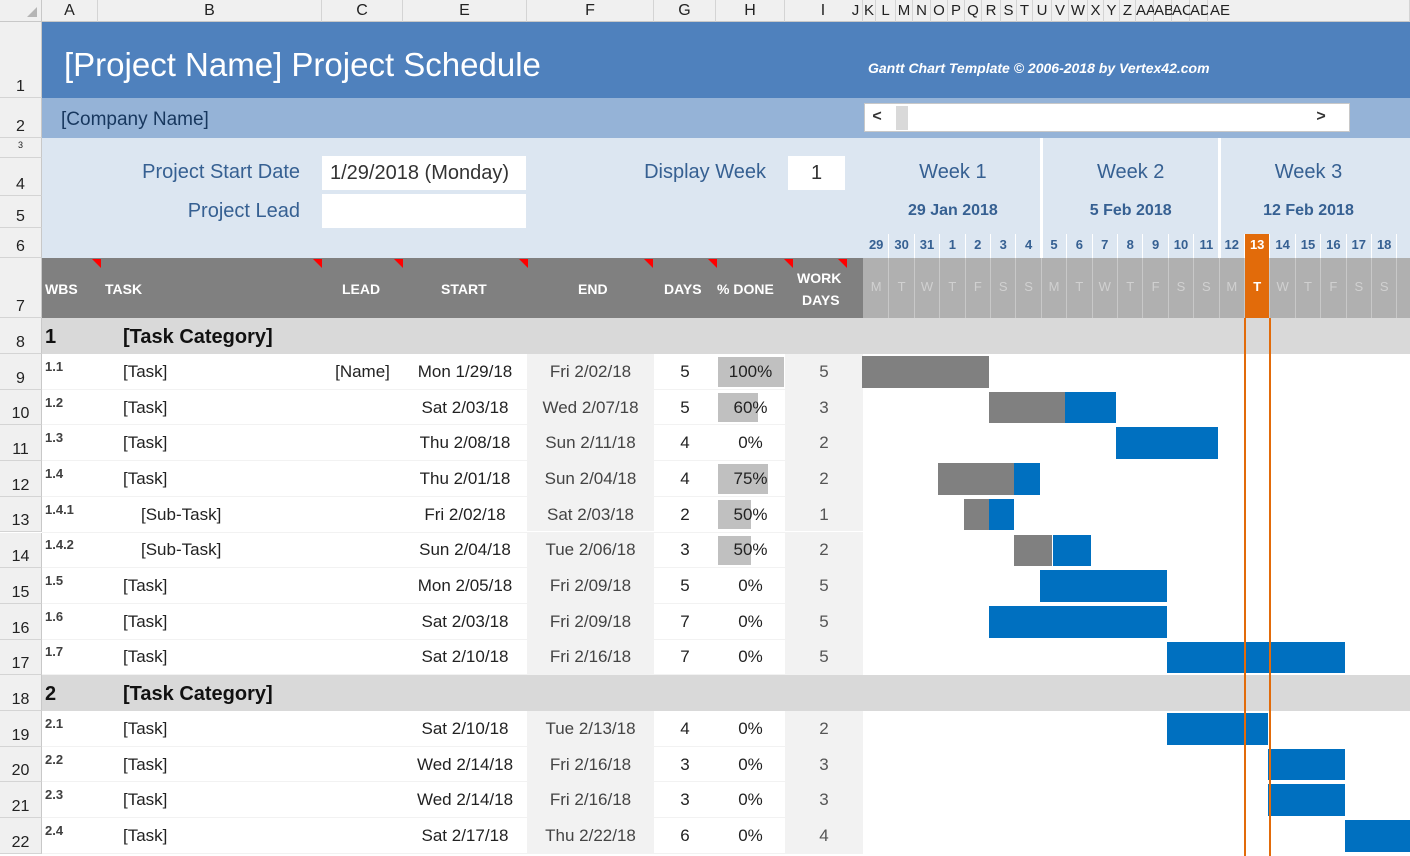 Image resolution: width=1410 pixels, height=856 pixels. Describe the element at coordinates (54, 366) in the screenshot. I see `task-wbs: 1.1` at that location.